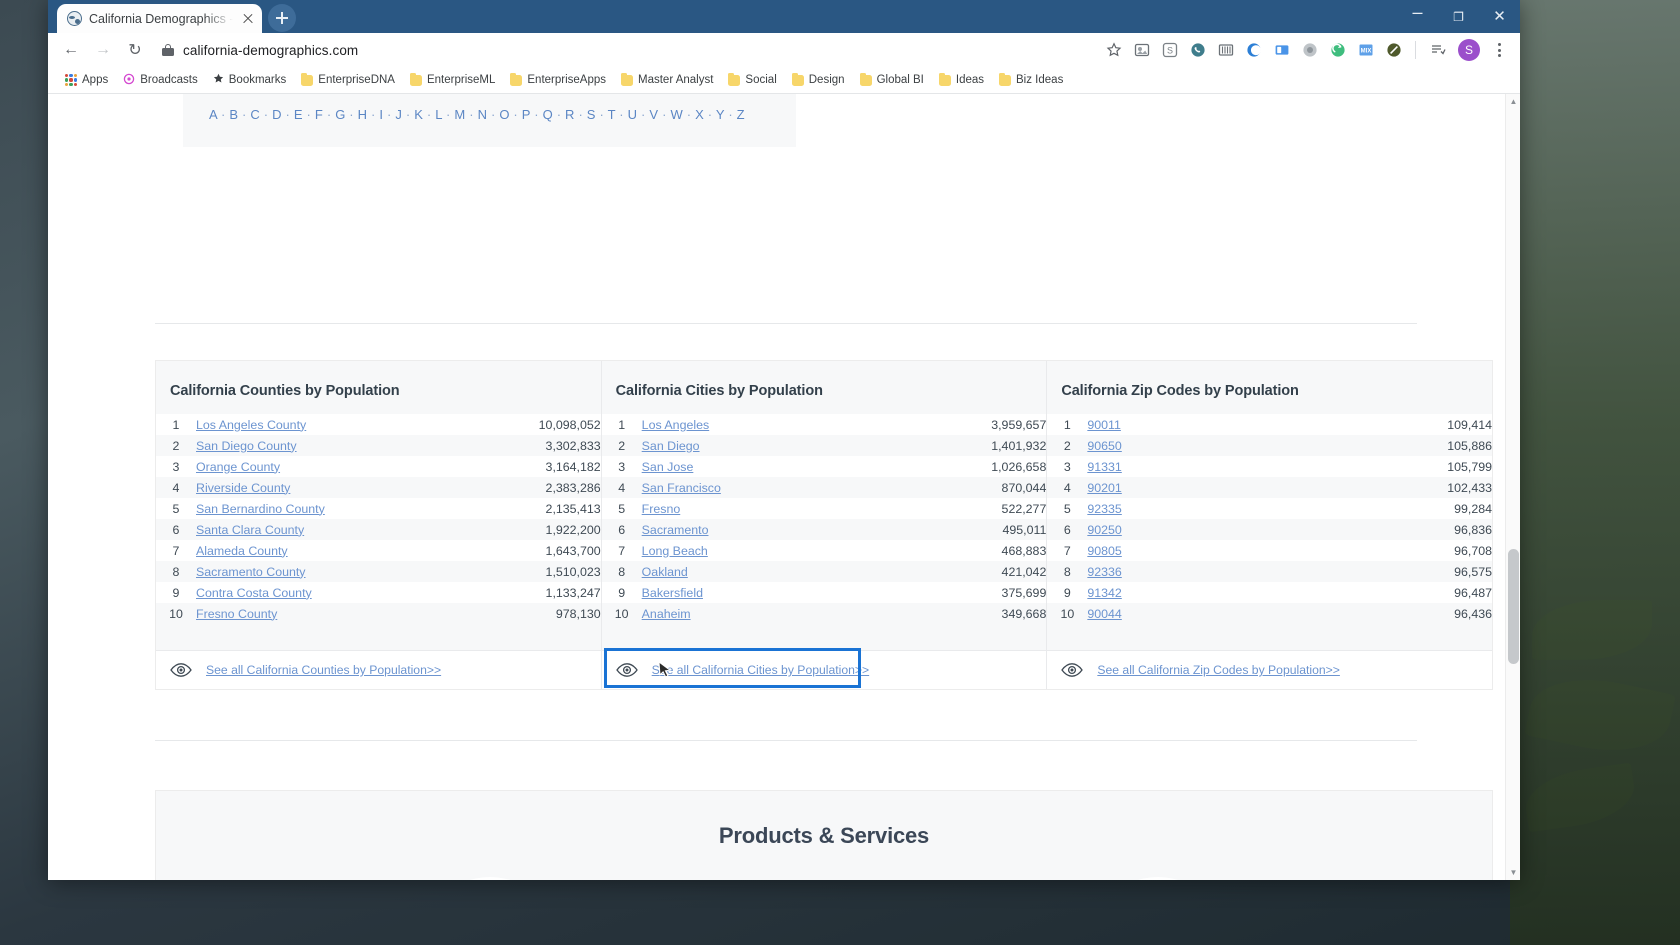 The image size is (1680, 945). Describe the element at coordinates (1281, 50) in the screenshot. I see `reader-extension-icon` at that location.